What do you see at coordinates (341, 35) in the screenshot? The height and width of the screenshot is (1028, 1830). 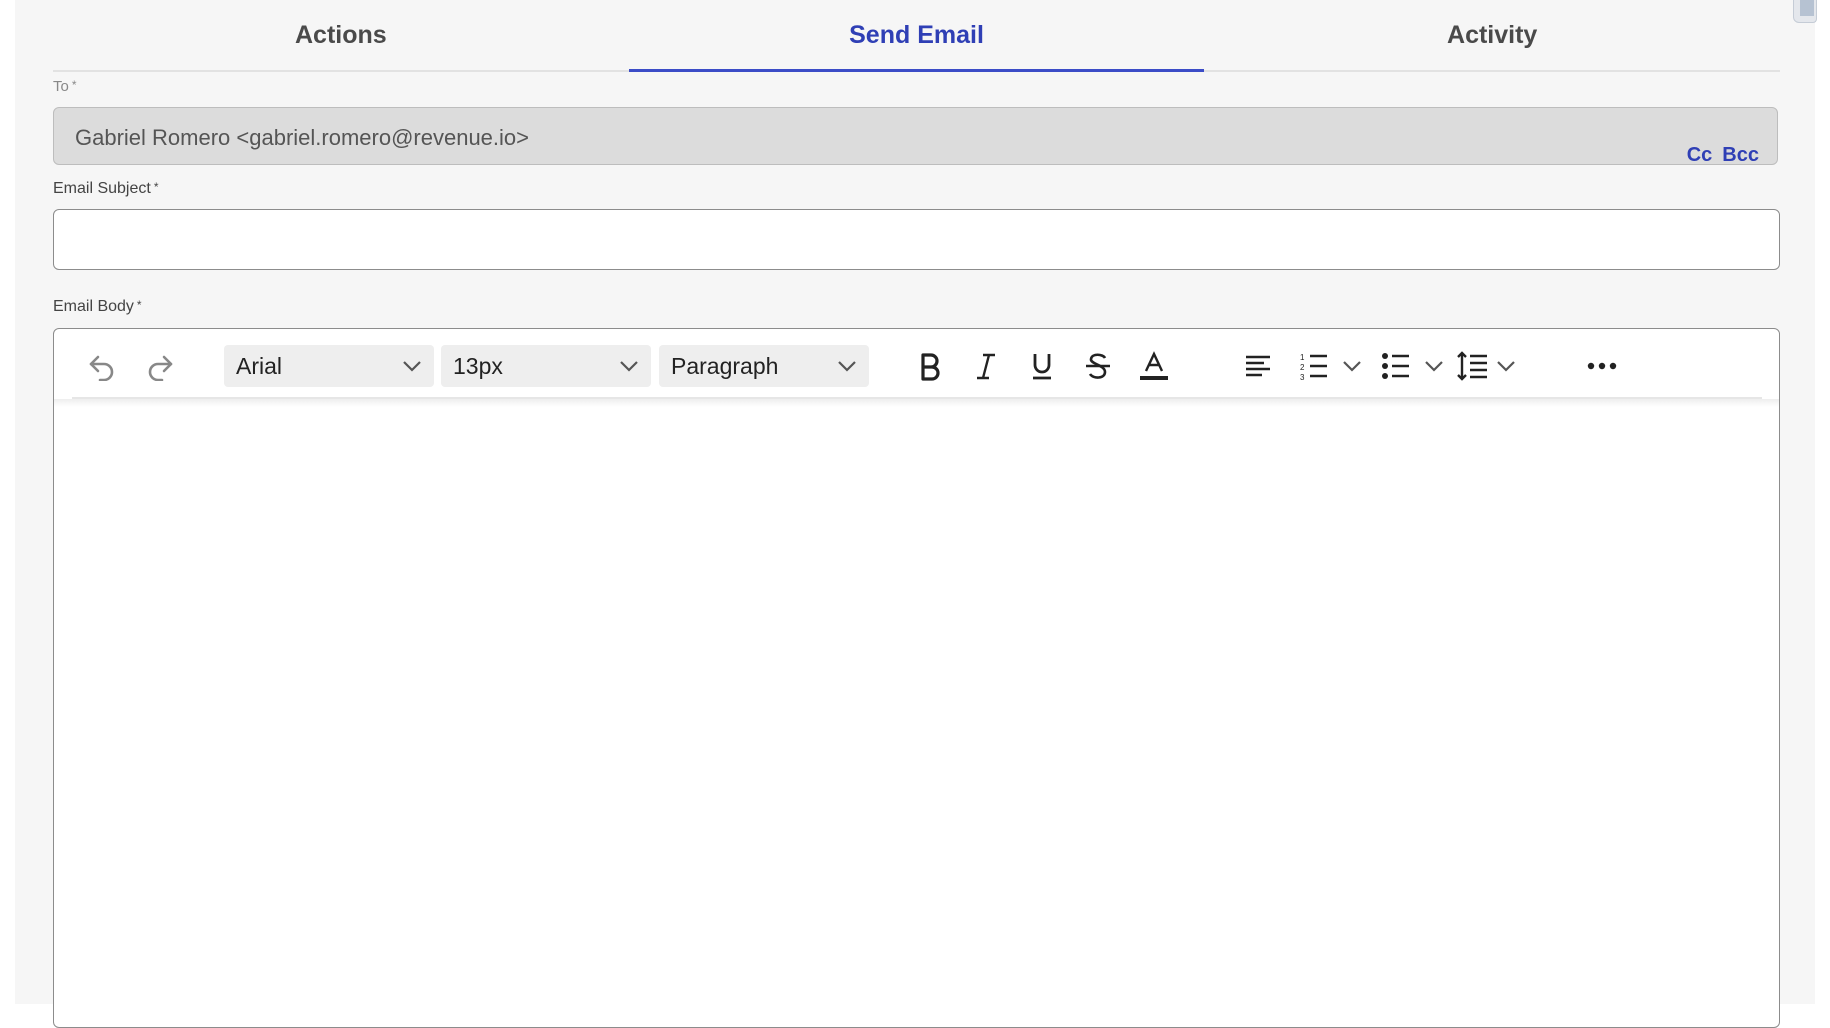 I see `tab-actions: Actions` at bounding box center [341, 35].